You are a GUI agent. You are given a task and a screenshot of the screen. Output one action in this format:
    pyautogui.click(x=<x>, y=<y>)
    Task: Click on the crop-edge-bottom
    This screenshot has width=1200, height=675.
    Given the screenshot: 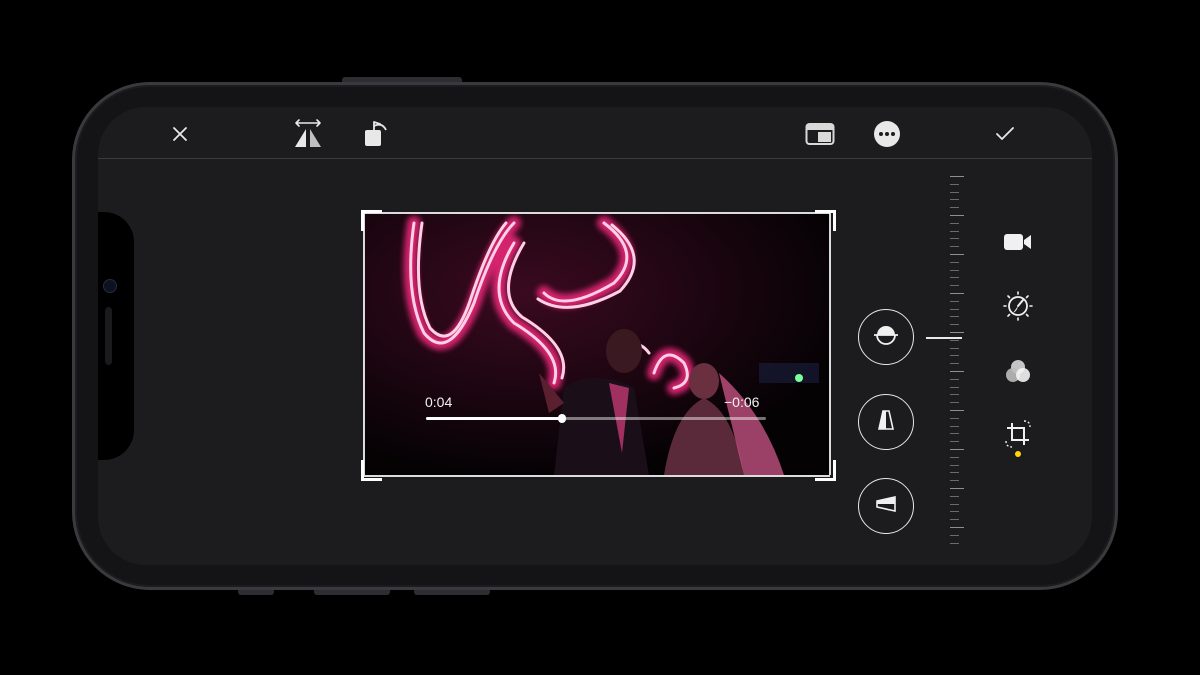 What is the action you would take?
    pyautogui.click(x=597, y=476)
    